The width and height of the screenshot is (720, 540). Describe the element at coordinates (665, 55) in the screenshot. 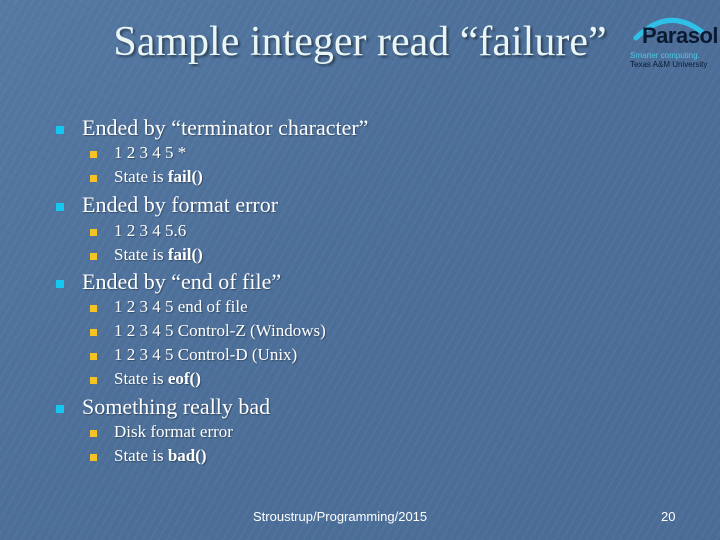

I see `logo-tagline: Smarter computing.` at that location.